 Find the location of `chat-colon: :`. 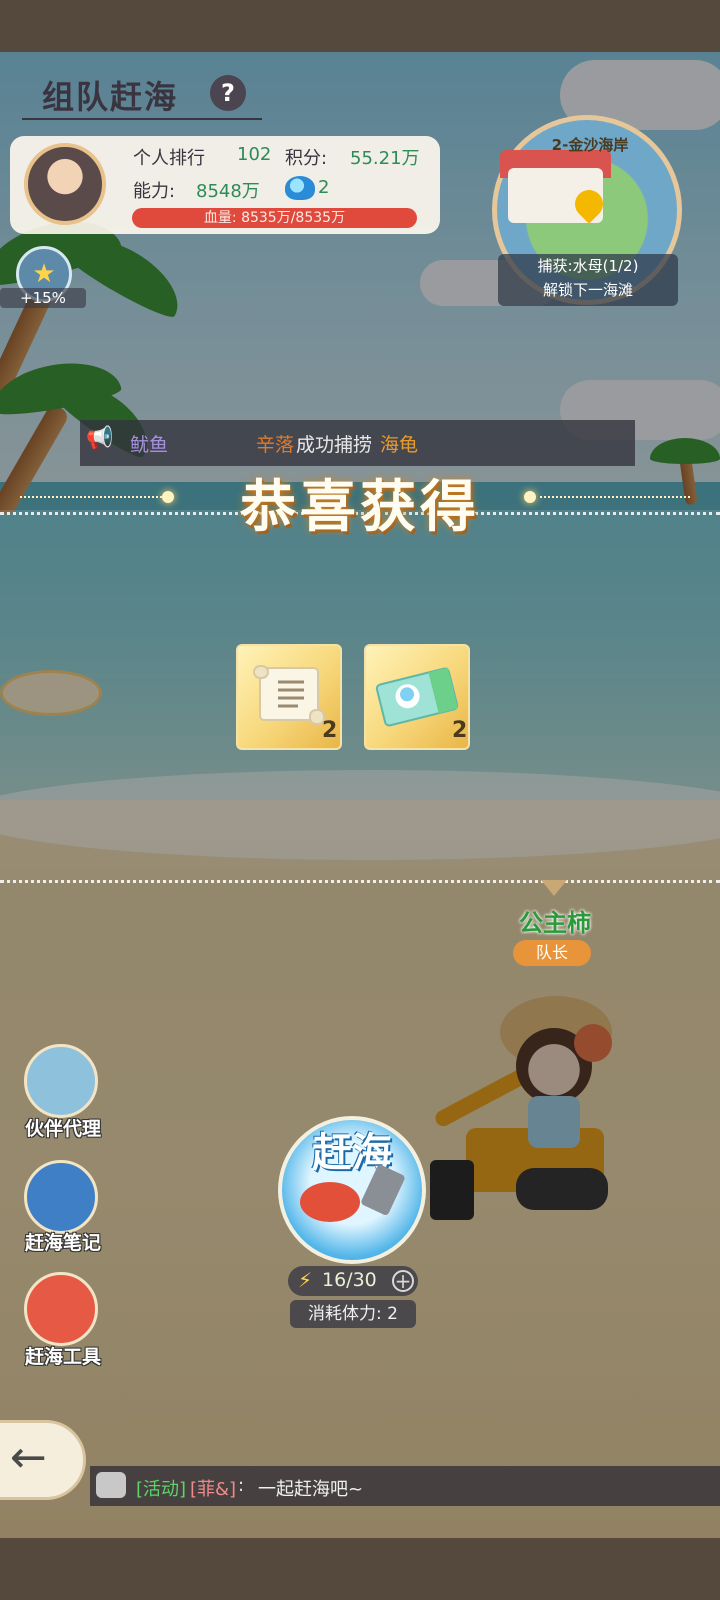

chat-colon: : is located at coordinates (241, 1485).